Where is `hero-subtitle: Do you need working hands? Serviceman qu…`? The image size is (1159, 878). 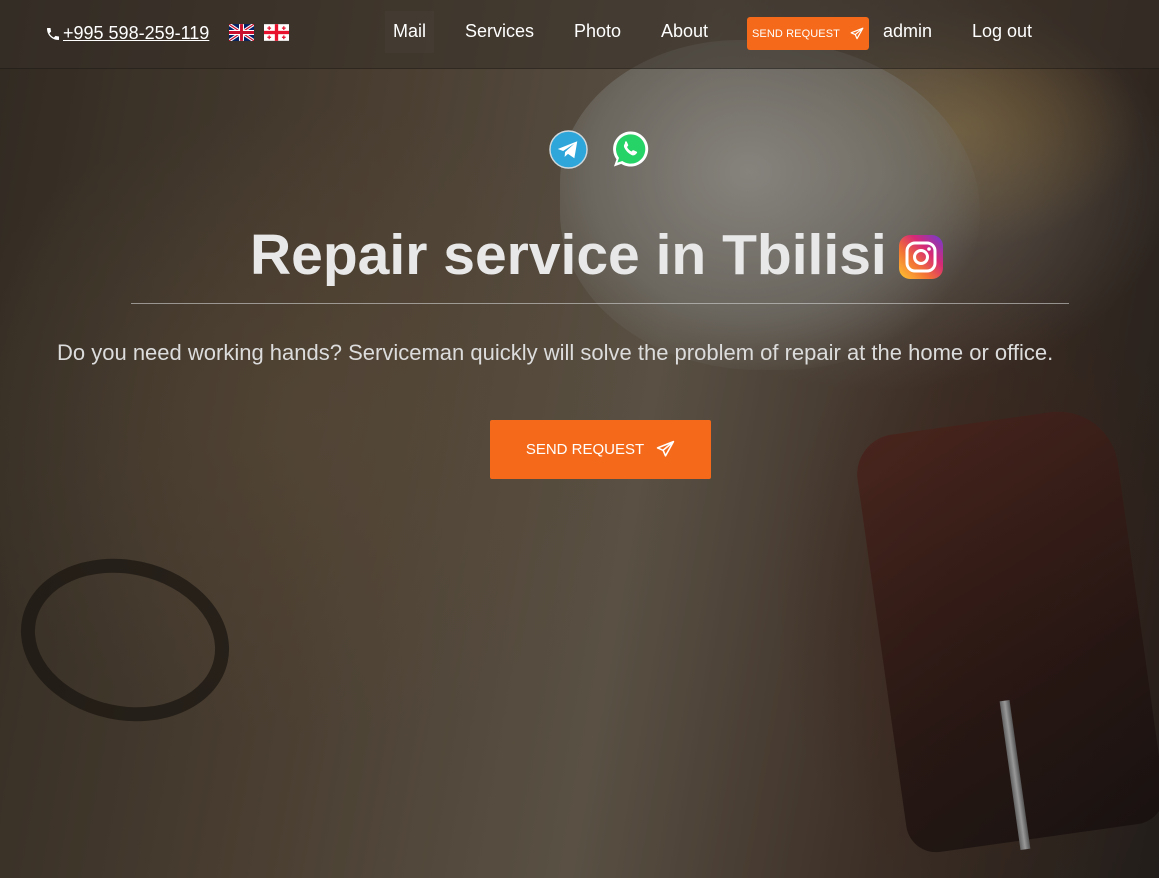
hero-subtitle: Do you need working hands? Serviceman qu… is located at coordinates (555, 352).